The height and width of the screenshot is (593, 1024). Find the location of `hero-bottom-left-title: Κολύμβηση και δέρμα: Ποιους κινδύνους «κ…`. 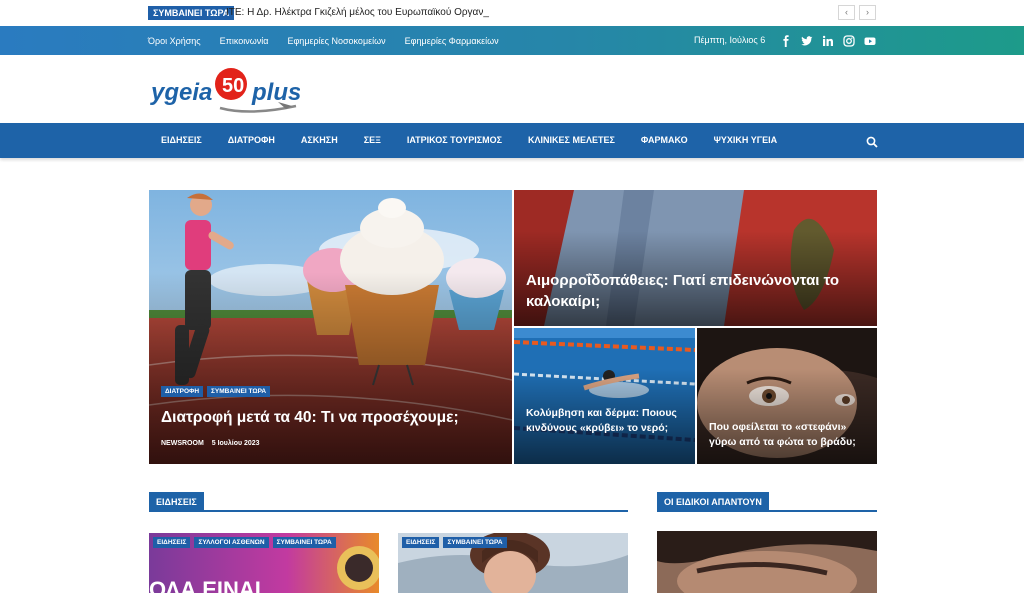

hero-bottom-left-title: Κολύμβηση και δέρμα: Ποιους κινδύνους «κ… is located at coordinates (607, 421).